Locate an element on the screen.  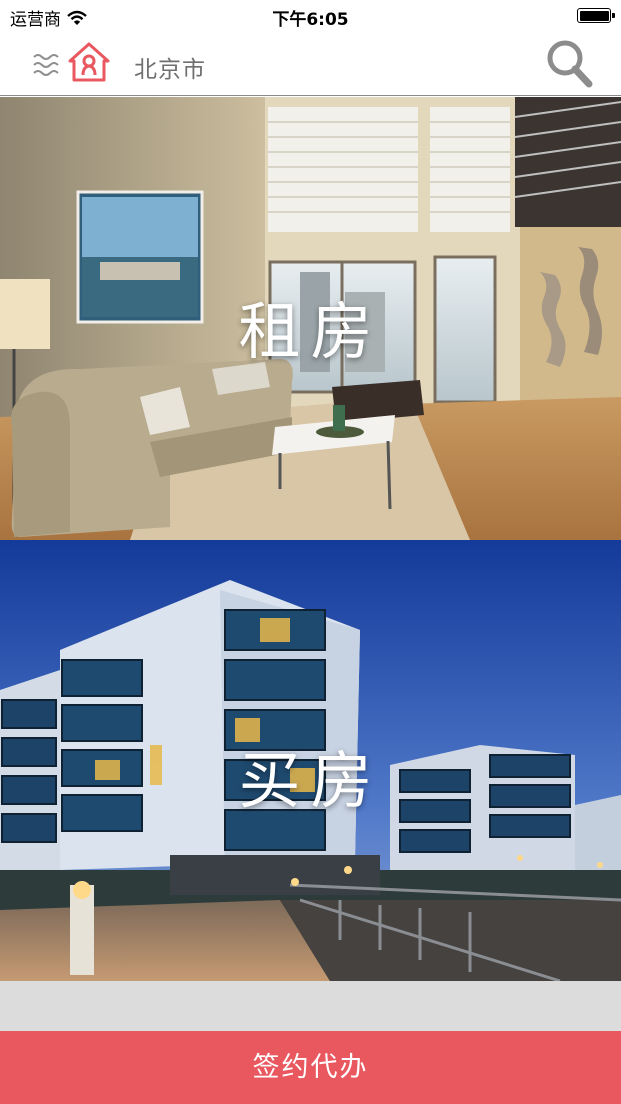
sign-agency-button: 签约代办 is located at coordinates (310, 1067).